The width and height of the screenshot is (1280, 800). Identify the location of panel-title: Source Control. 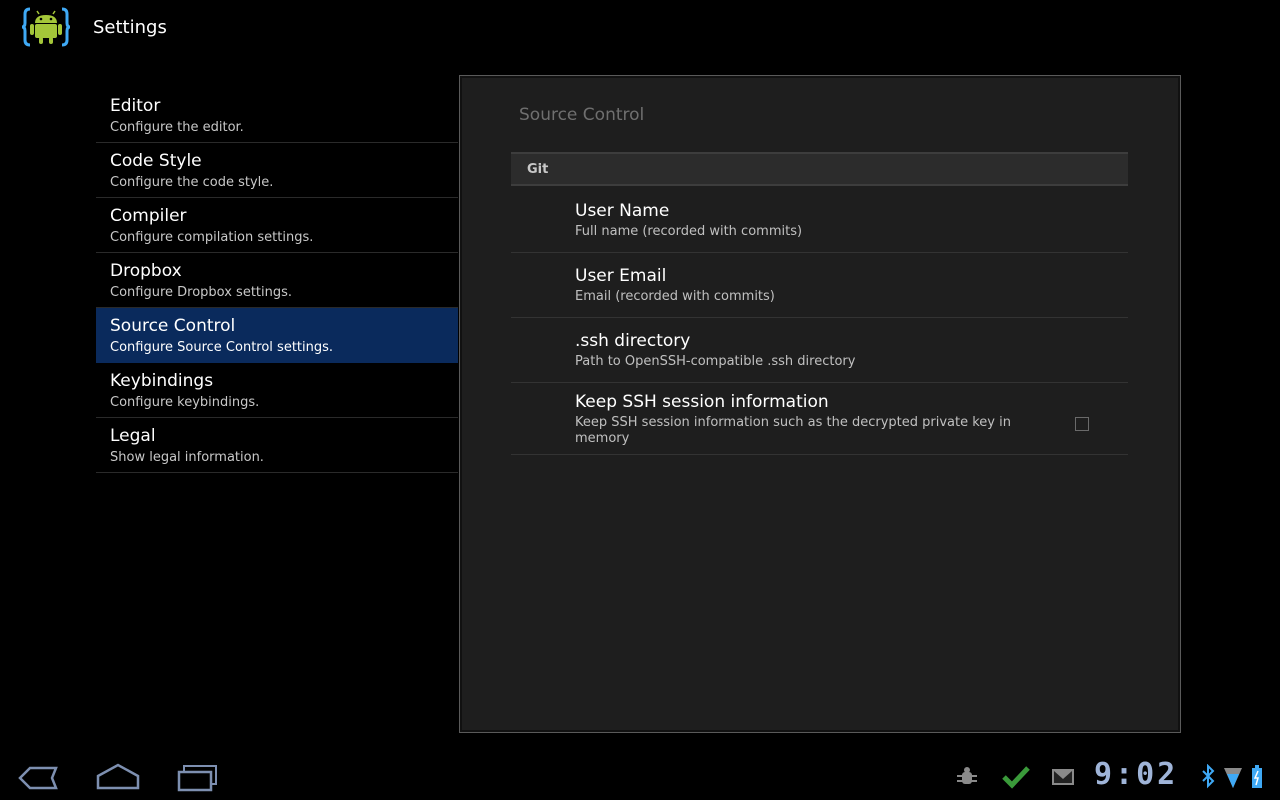
(582, 115).